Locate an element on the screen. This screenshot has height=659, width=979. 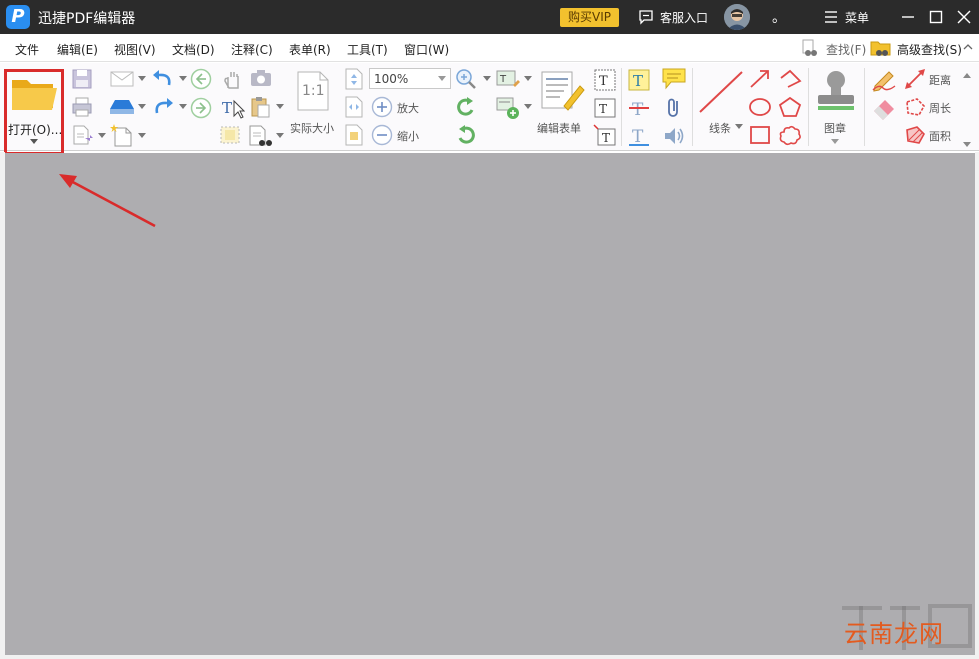
zoom-out-label: 缩小 is located at coordinates (408, 136).